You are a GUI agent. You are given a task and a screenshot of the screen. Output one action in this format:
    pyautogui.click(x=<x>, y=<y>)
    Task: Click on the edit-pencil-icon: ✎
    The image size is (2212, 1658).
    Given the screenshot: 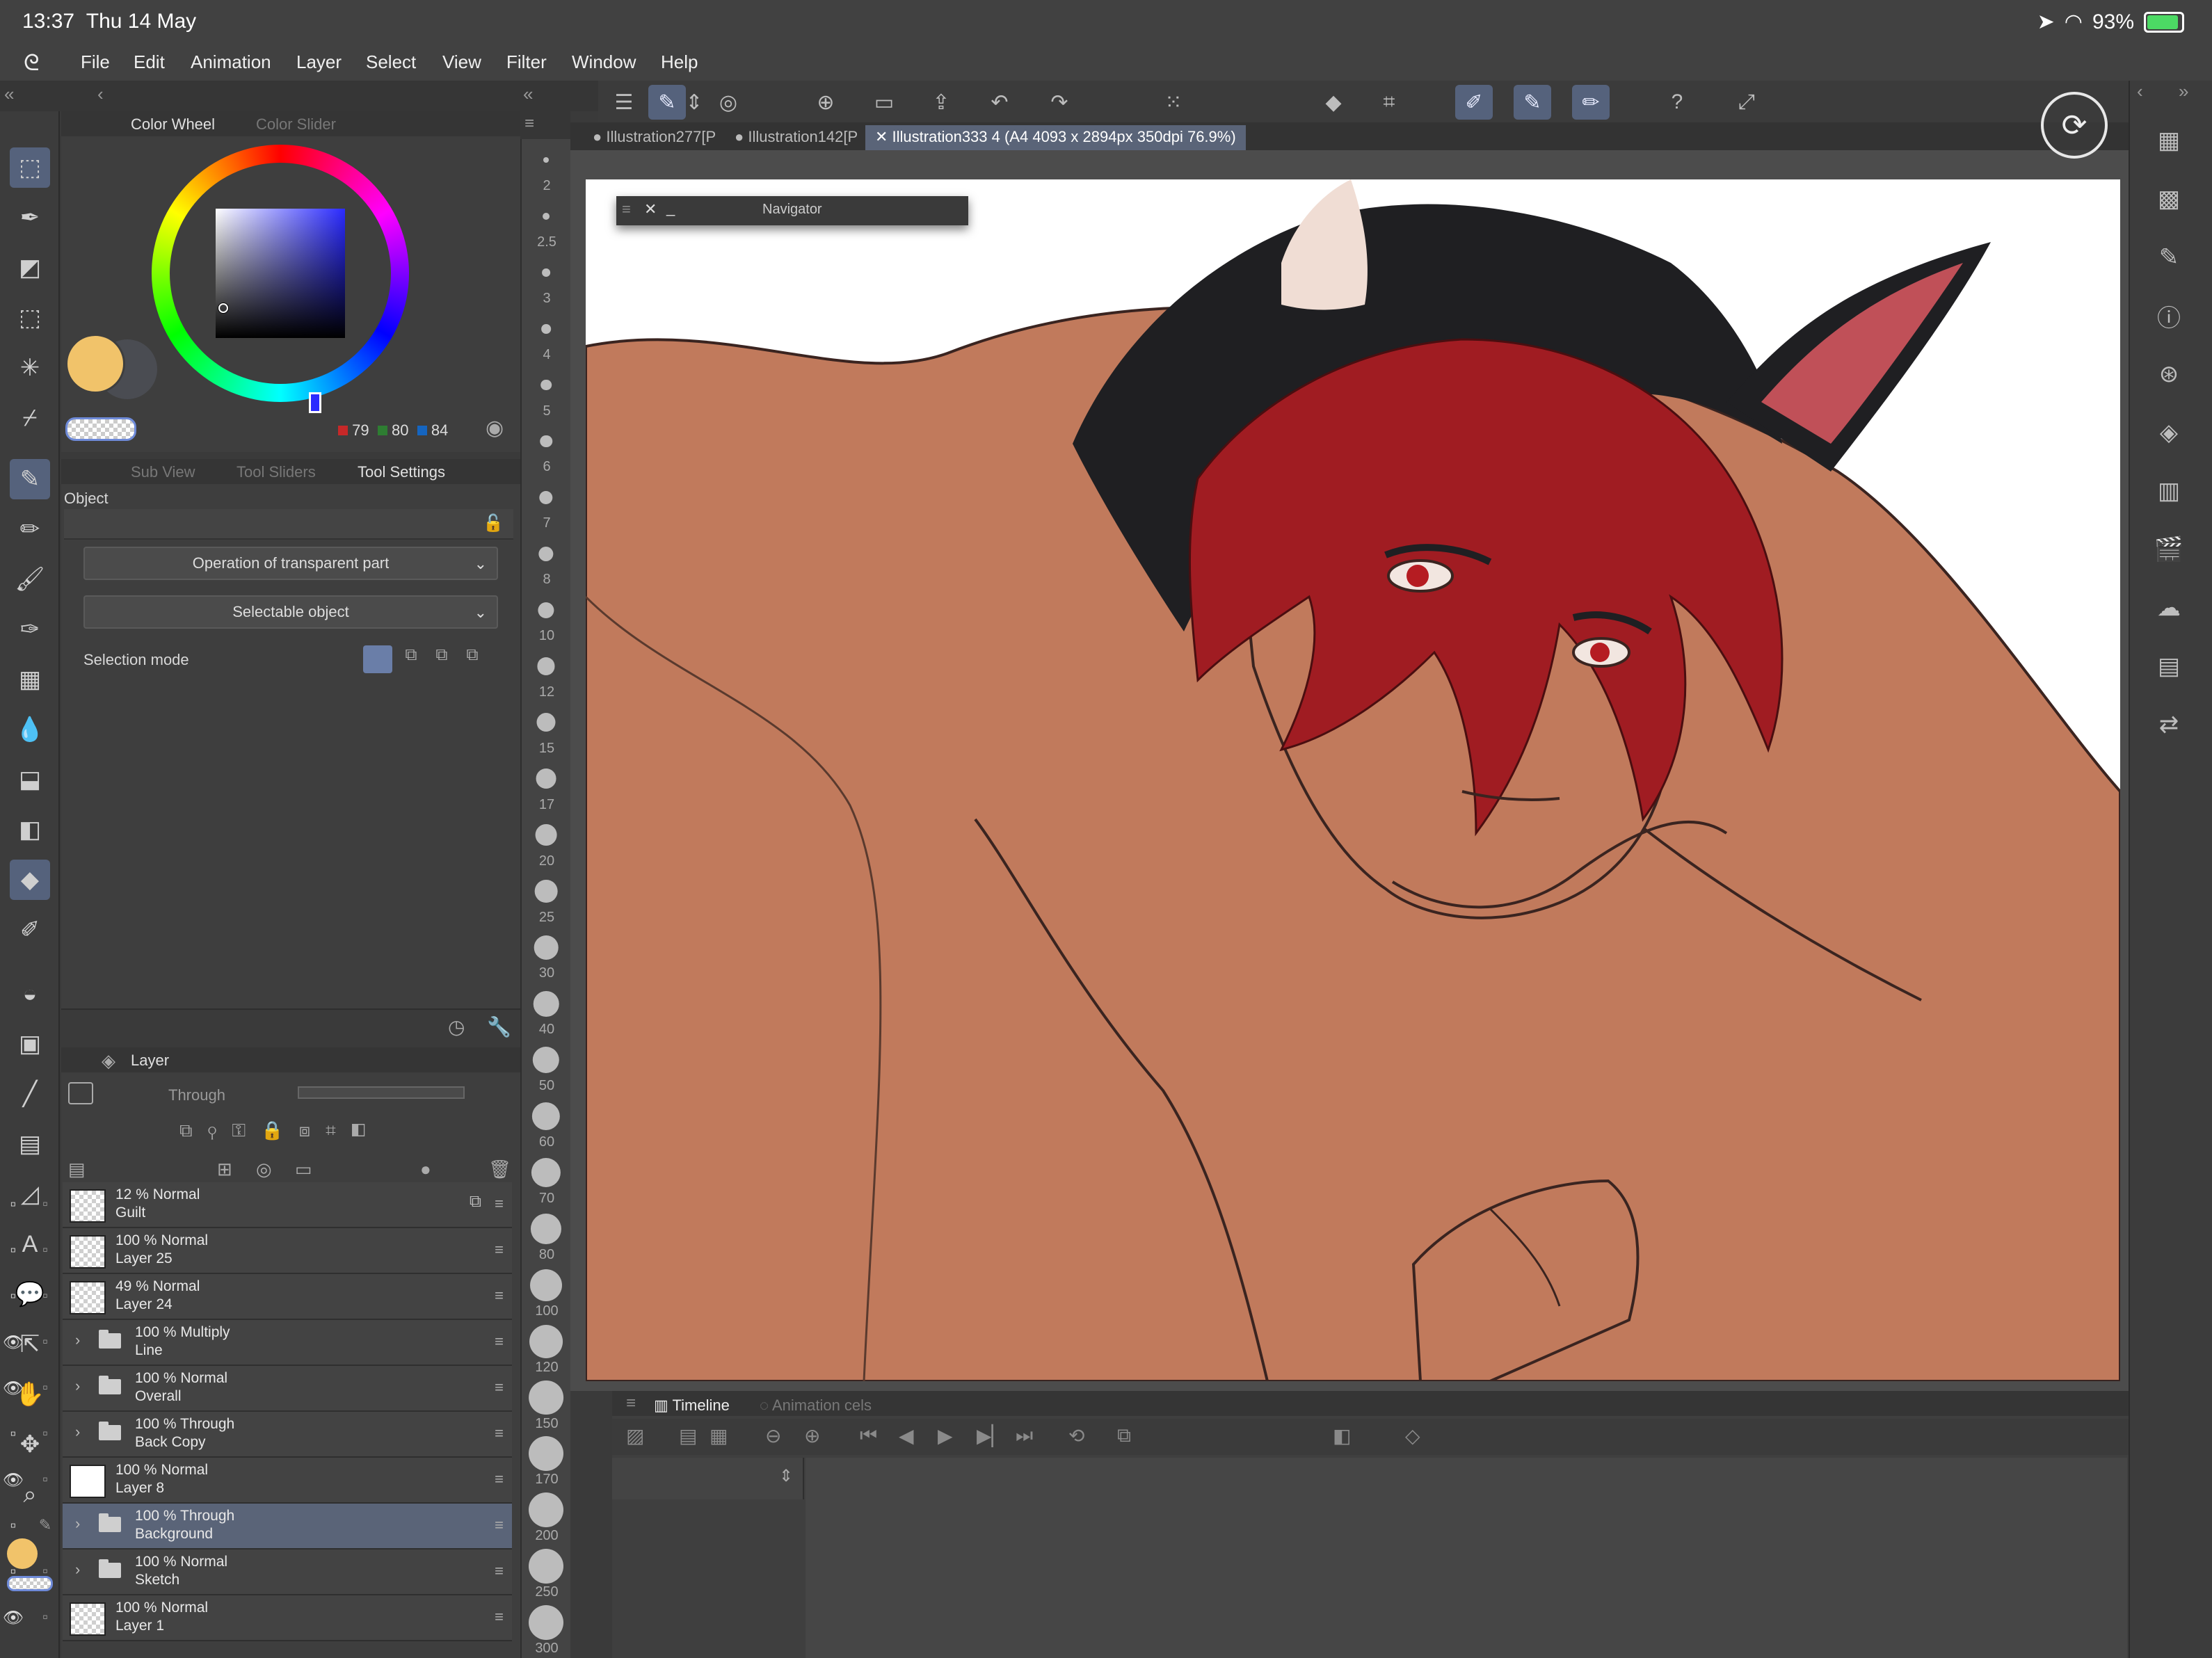 What is the action you would take?
    pyautogui.click(x=45, y=1525)
    